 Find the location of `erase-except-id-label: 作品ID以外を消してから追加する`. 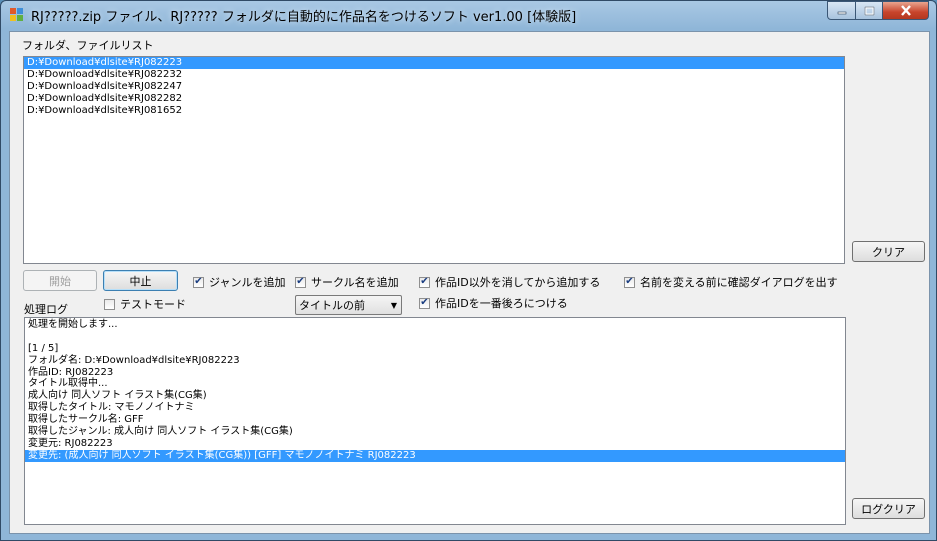

erase-except-id-label: 作品ID以外を消してから追加する is located at coordinates (518, 282).